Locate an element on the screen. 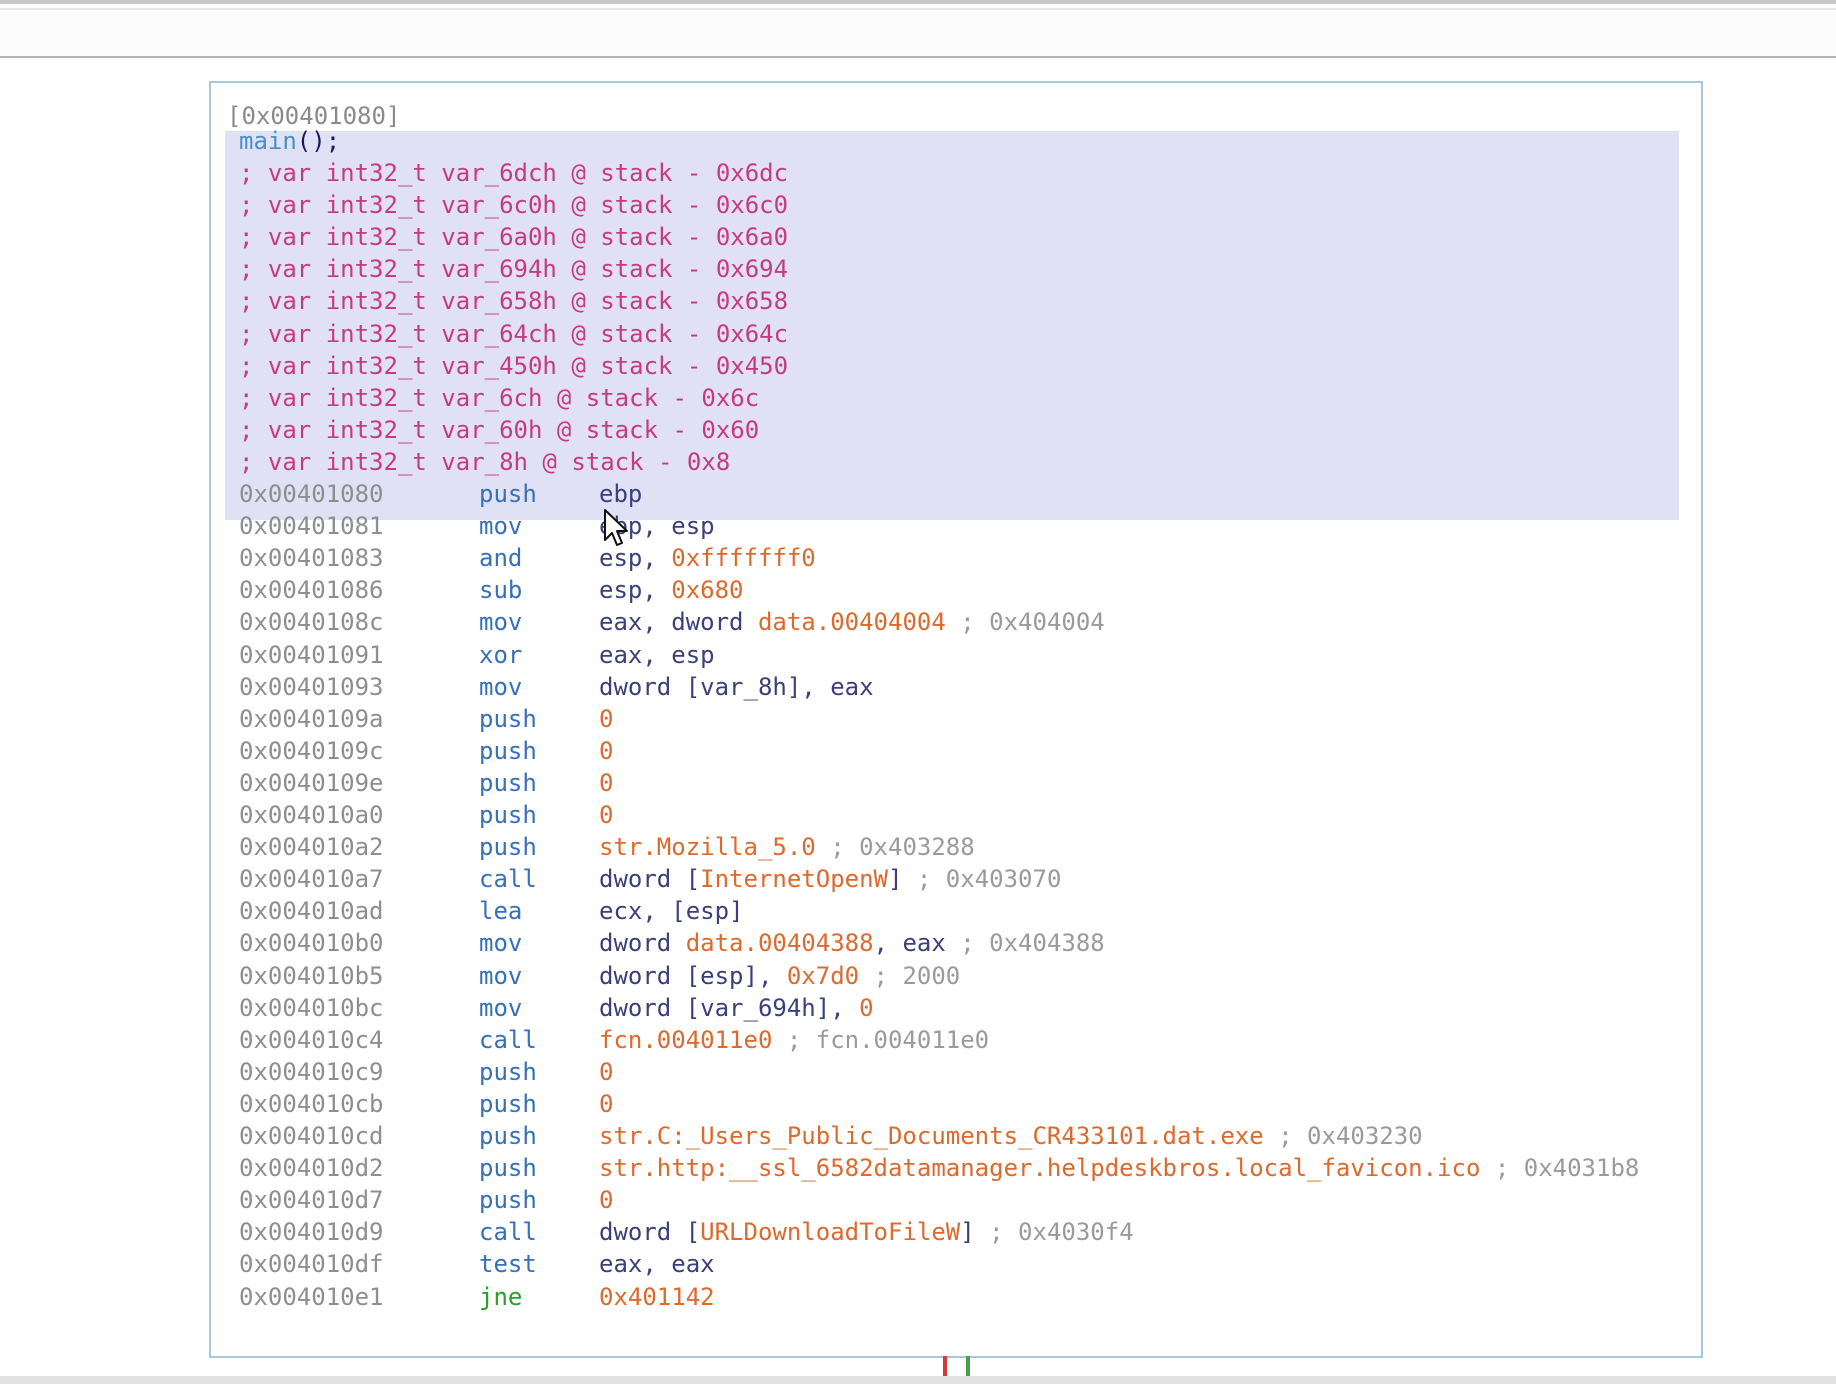 Image resolution: width=1836 pixels, height=1384 pixels. instruction-address: 0x004010df is located at coordinates (359, 1264).